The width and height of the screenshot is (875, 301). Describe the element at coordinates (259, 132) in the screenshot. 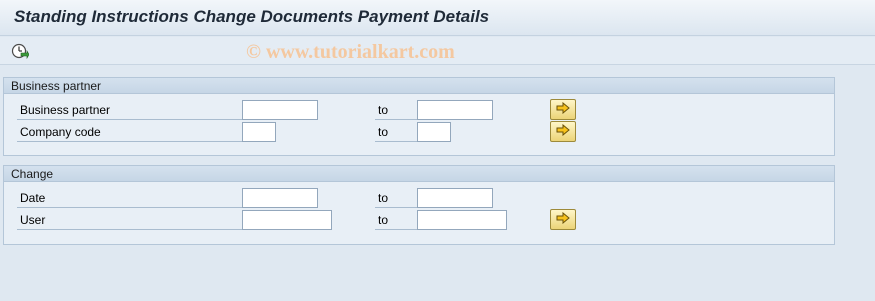

I see `company-code-from-input` at that location.